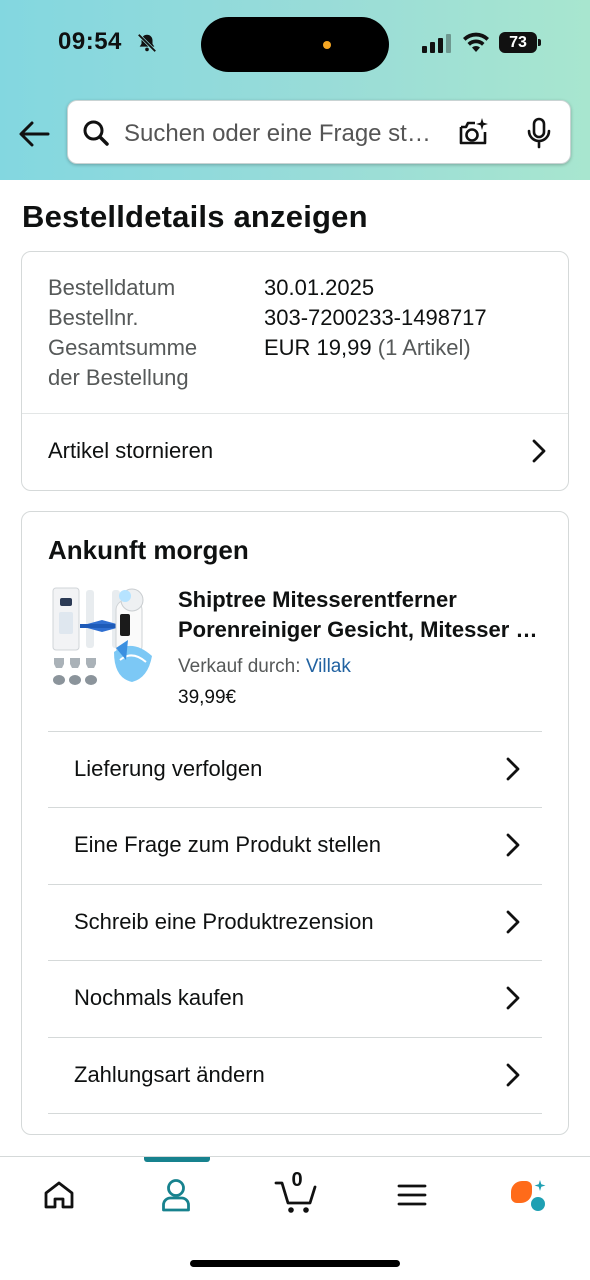 The width and height of the screenshot is (590, 1280). I want to click on order-number-label: Bestellnr., so click(93, 317).